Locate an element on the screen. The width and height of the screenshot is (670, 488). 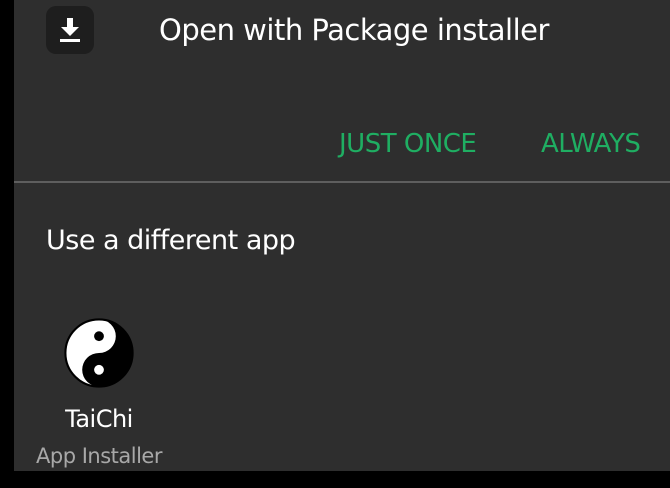
package-installer-app-icon is located at coordinates (70, 30).